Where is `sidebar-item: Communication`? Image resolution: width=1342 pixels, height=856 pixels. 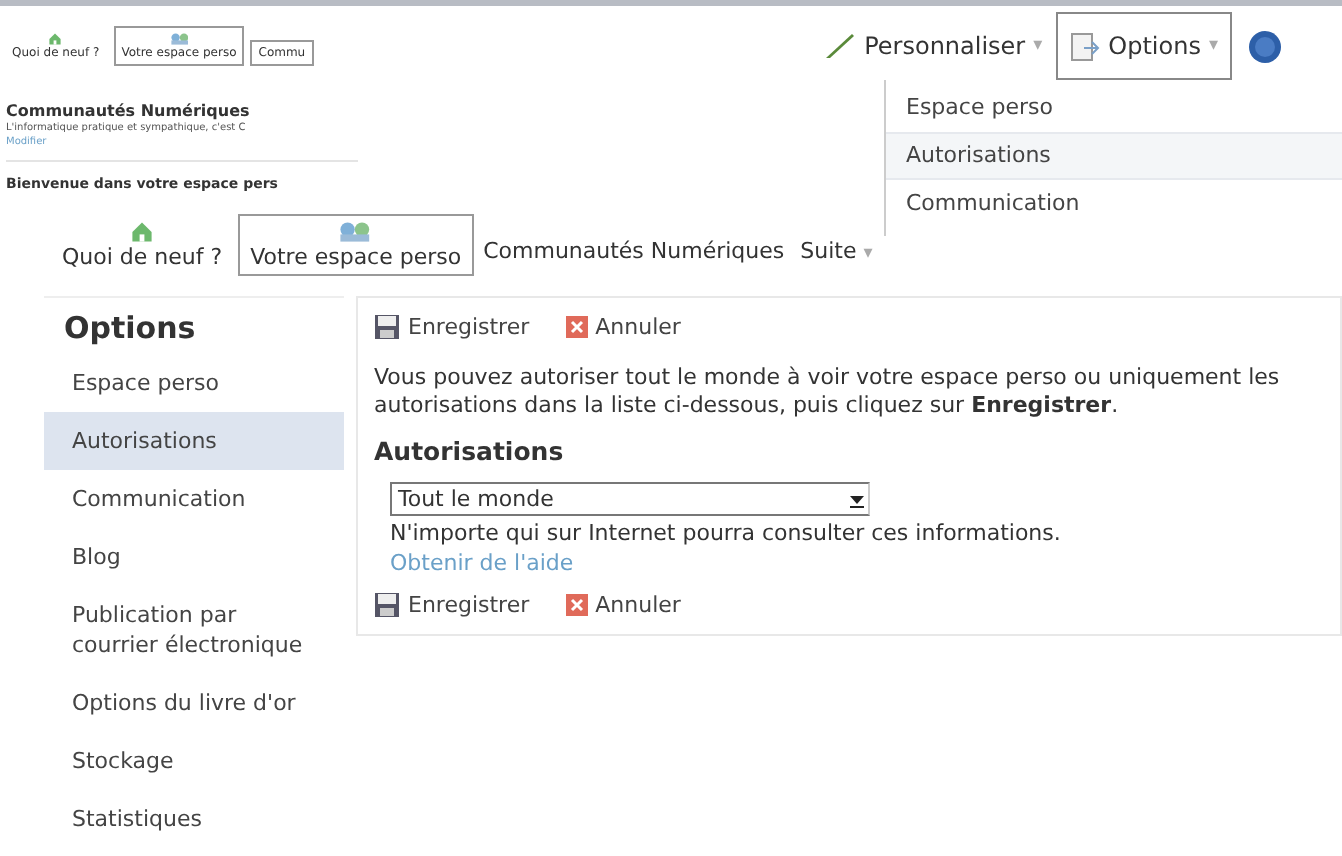
sidebar-item: Communication is located at coordinates (194, 499).